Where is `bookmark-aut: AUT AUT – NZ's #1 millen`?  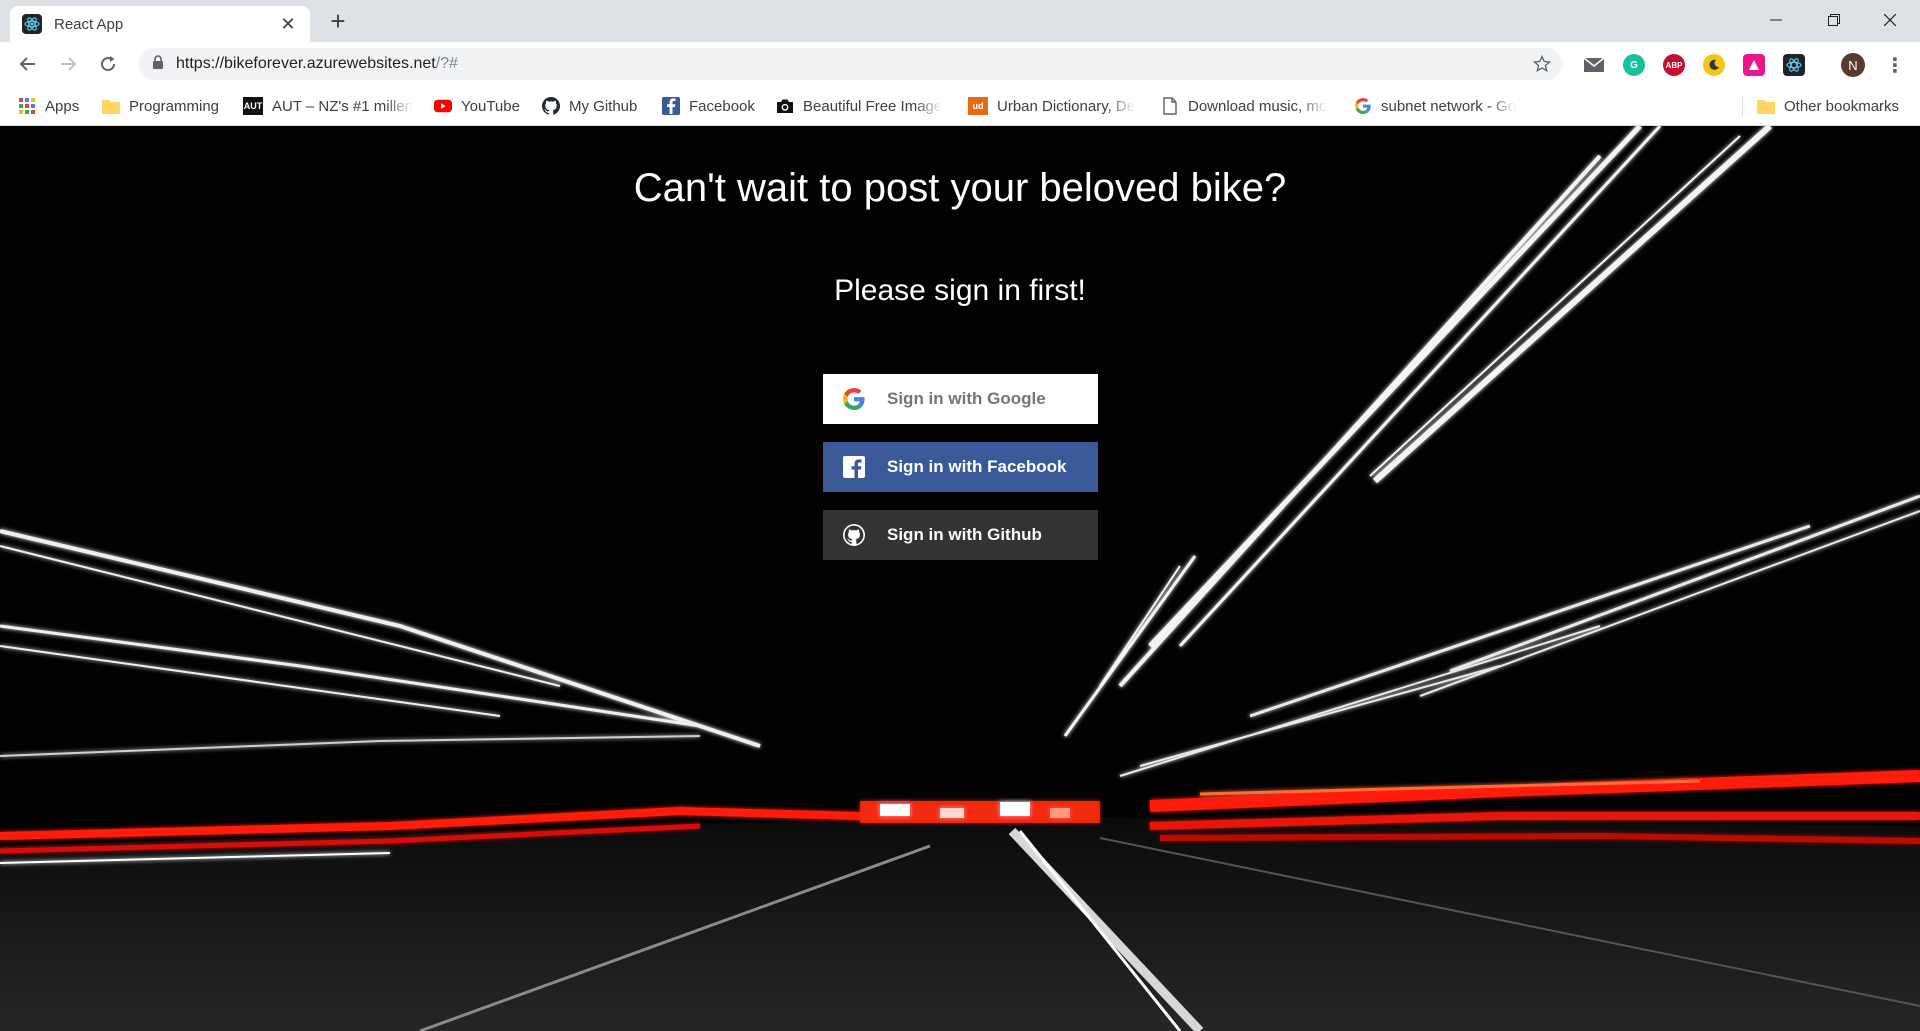
bookmark-aut: AUT AUT – NZ's #1 millen is located at coordinates (328, 106).